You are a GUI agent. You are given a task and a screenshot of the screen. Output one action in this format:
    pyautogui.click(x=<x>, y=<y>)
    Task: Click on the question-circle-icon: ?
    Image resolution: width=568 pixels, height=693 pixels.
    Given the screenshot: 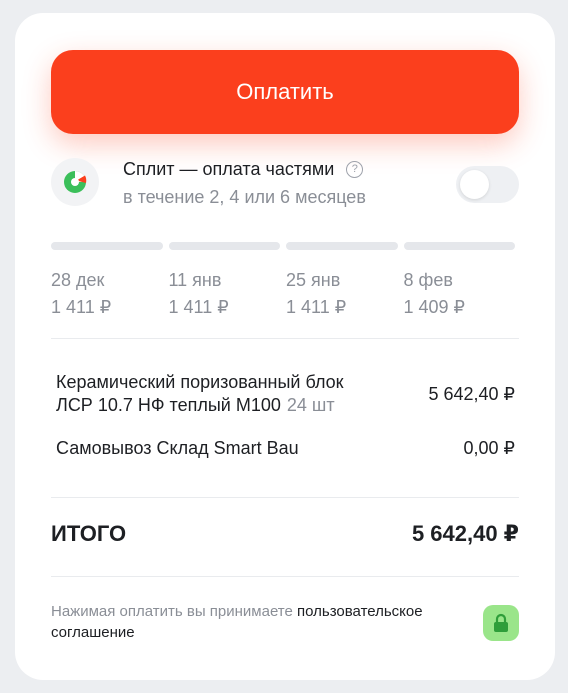 What is the action you would take?
    pyautogui.click(x=355, y=169)
    